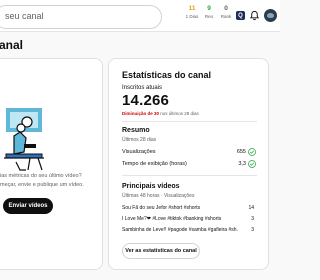 This screenshot has width=320, height=280. What do you see at coordinates (142, 88) in the screenshot?
I see `subscribers-label: Inscritos atuais` at bounding box center [142, 88].